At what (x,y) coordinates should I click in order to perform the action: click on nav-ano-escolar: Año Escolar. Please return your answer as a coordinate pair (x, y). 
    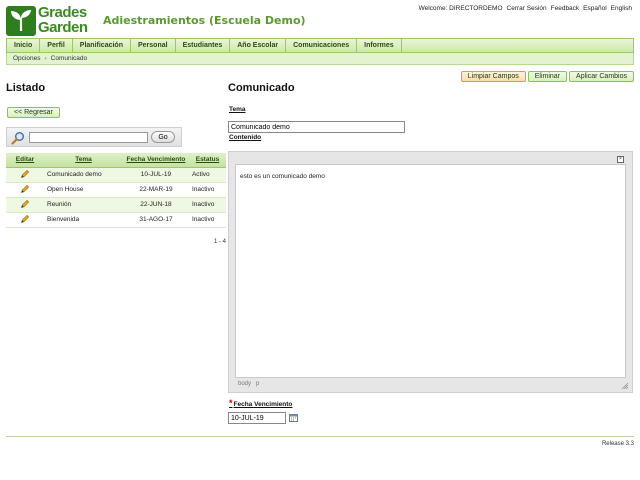
    Looking at the image, I should click on (258, 45).